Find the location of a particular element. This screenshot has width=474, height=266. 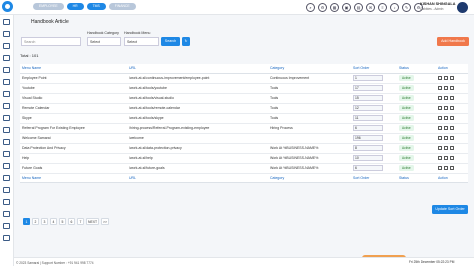

sidebar-print-icon is located at coordinates (6, 178).